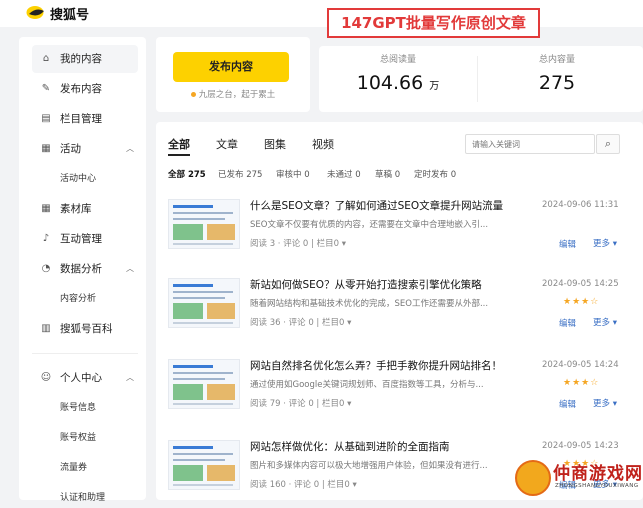  Describe the element at coordinates (598, 474) in the screenshot. I see `watermark-text: 仲商游戏网` at that location.